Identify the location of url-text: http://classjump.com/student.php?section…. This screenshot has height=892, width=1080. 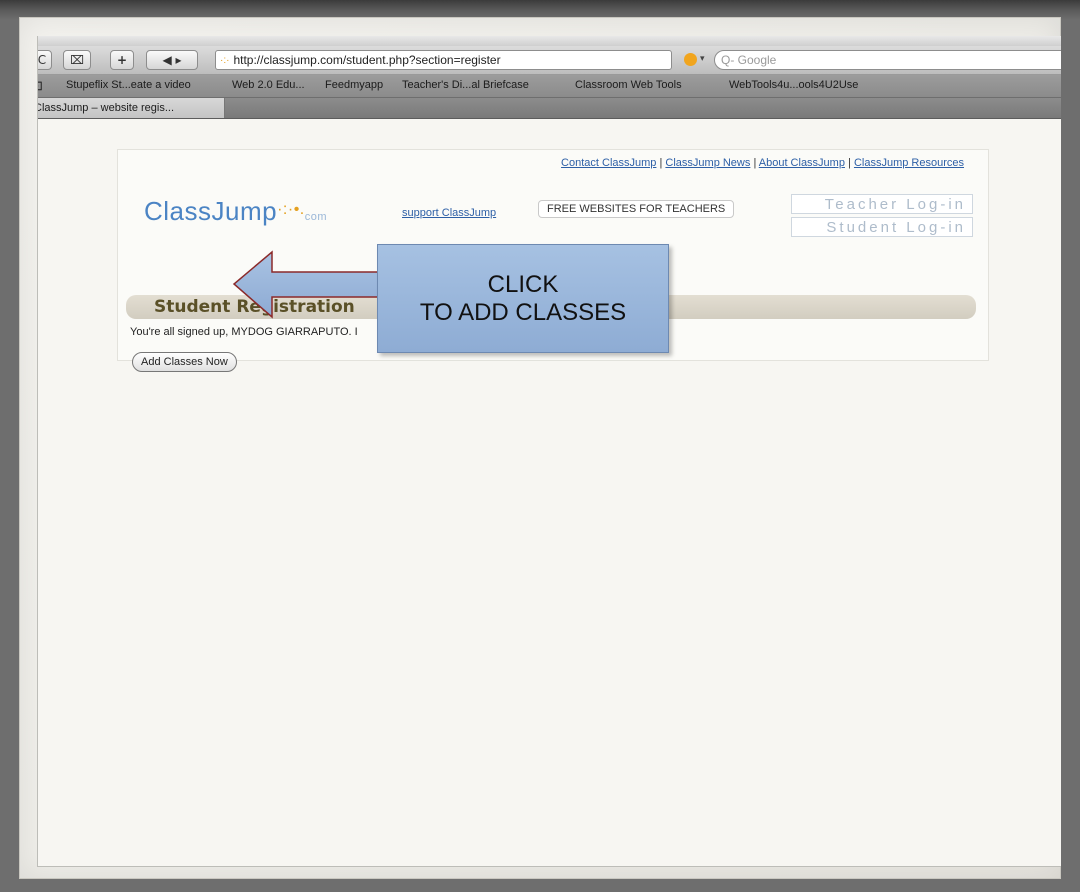
(367, 60).